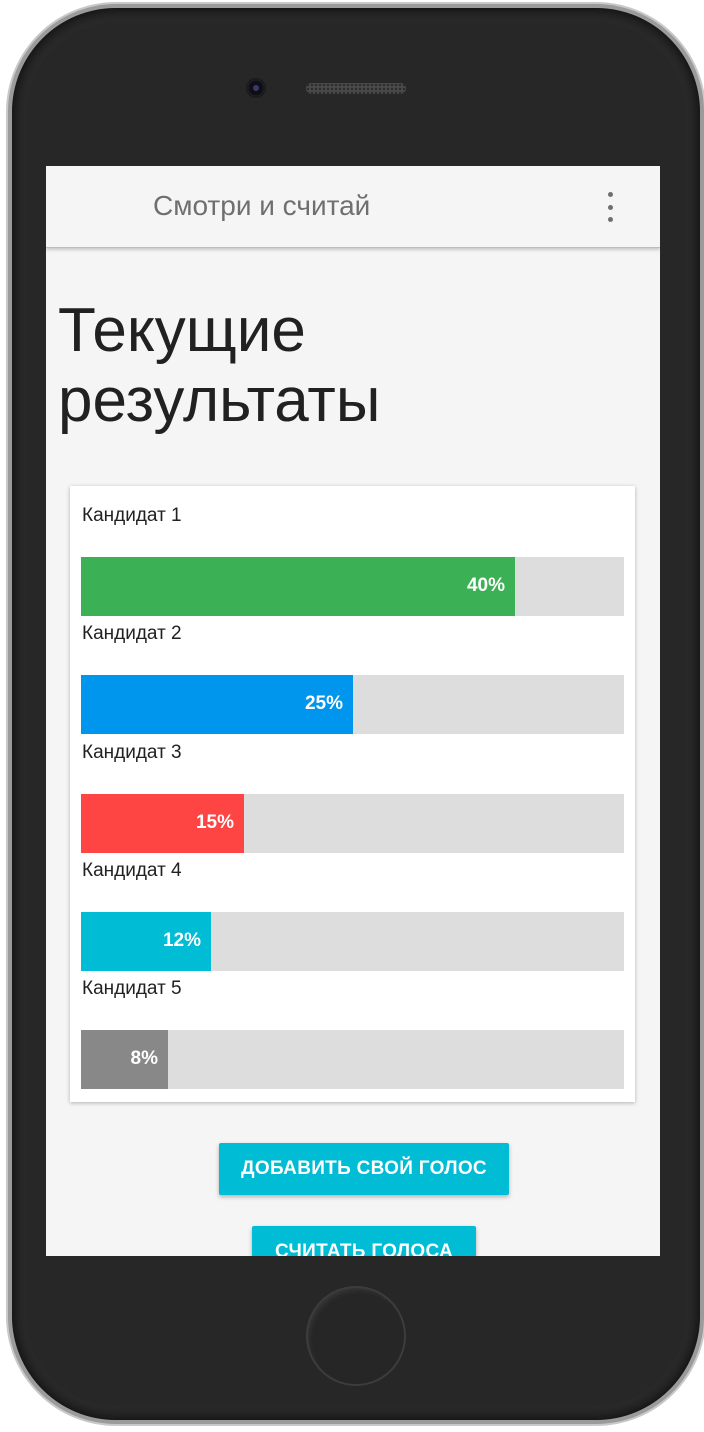 This screenshot has width=704, height=1432. I want to click on result-bar-track: 12%, so click(352, 941).